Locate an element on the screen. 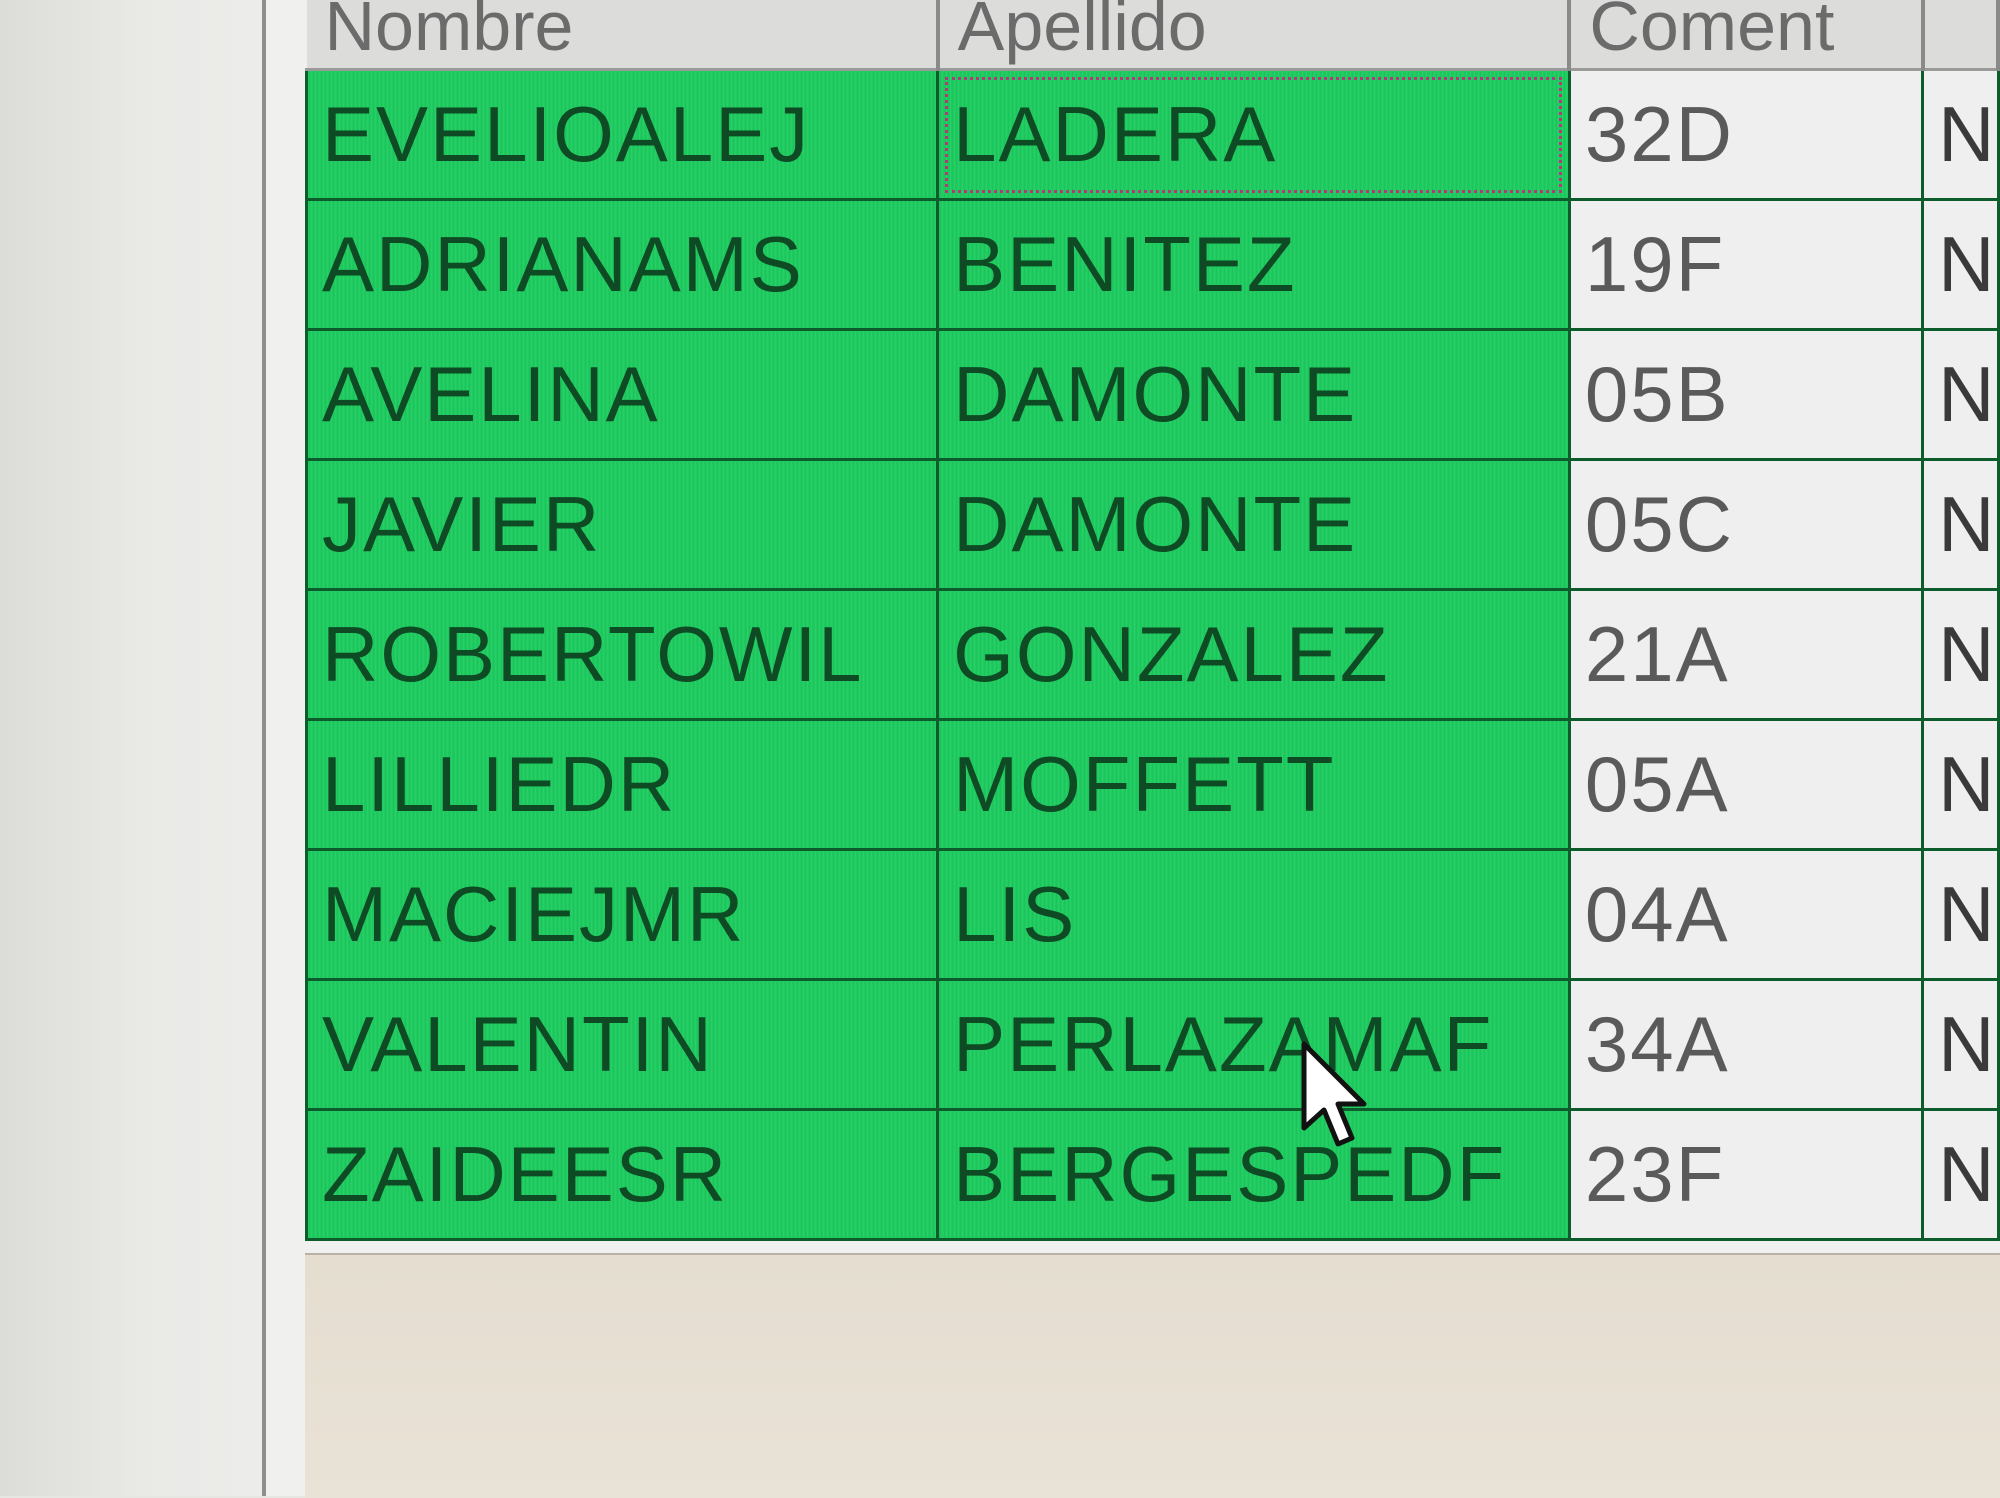 This screenshot has height=1498, width=2000. cell-coment: 32D is located at coordinates (1746, 134).